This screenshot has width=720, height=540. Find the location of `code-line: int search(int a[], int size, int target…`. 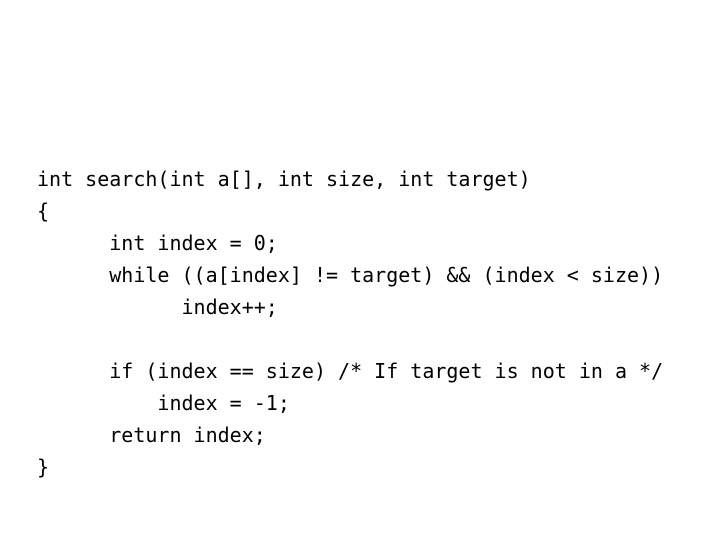

code-line: int search(int a[], int size, int target… is located at coordinates (284, 179).